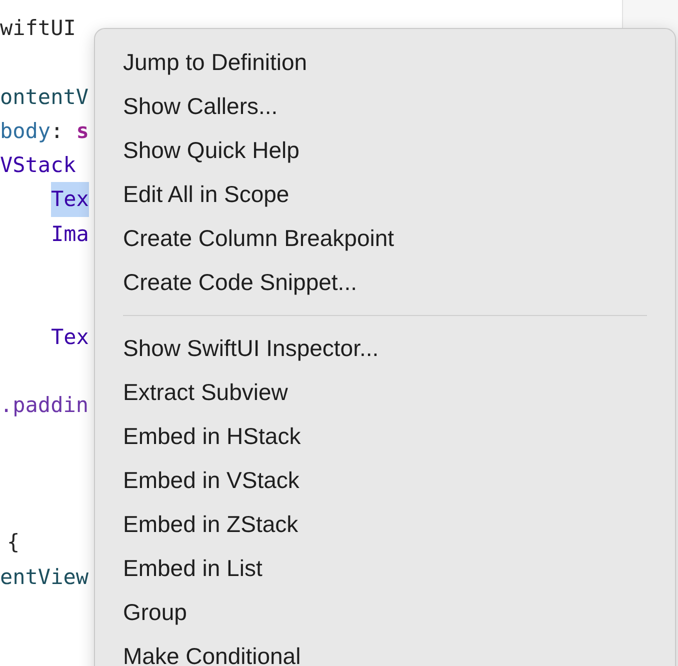 The image size is (678, 666). Describe the element at coordinates (70, 234) in the screenshot. I see `code-text: Ima` at that location.